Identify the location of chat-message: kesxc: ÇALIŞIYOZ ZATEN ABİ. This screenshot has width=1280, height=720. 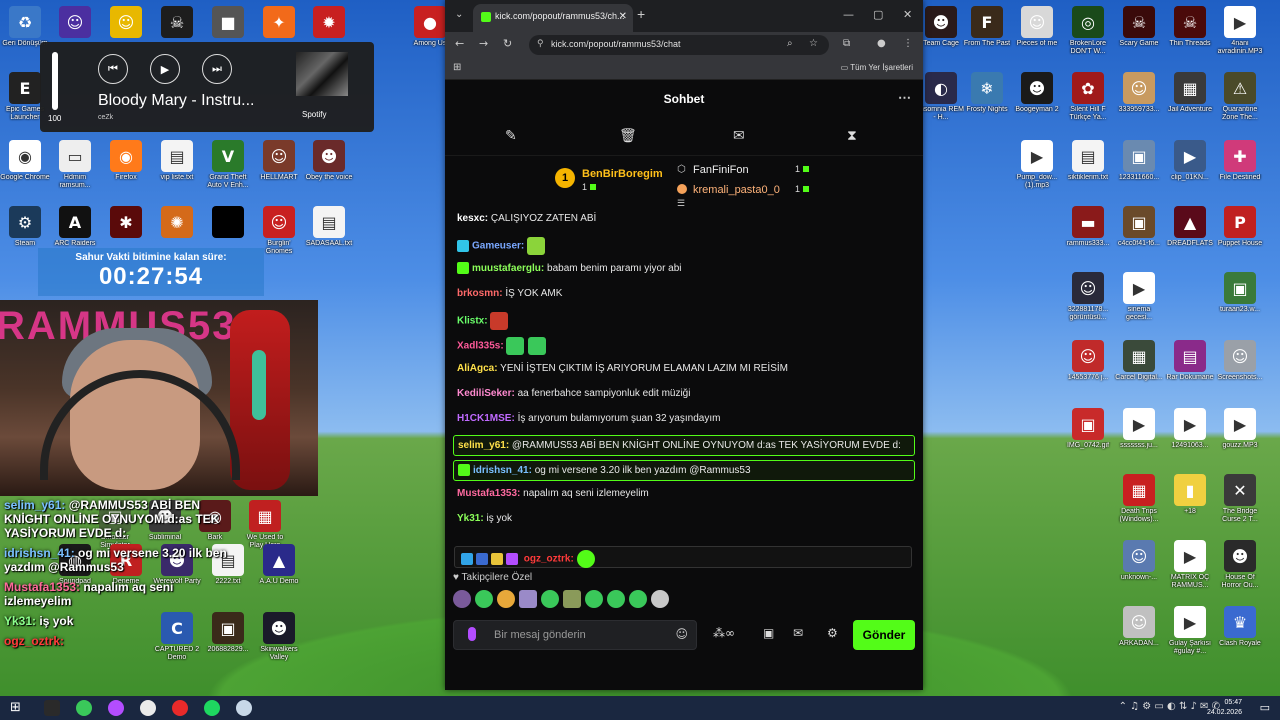
(684, 222).